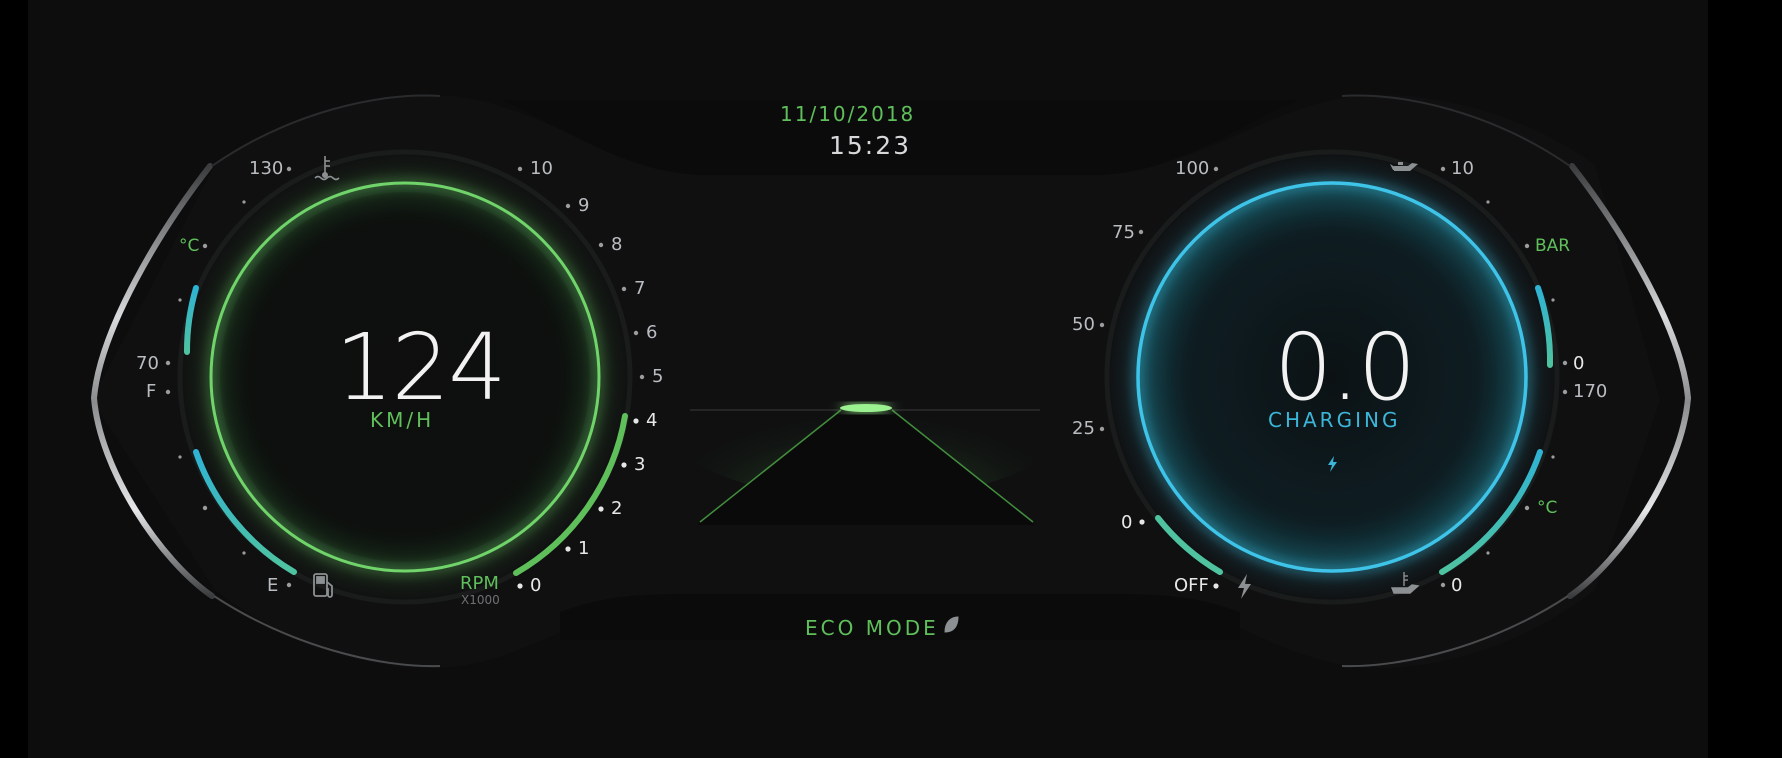  I want to click on time-display: 15:23, so click(870, 145).